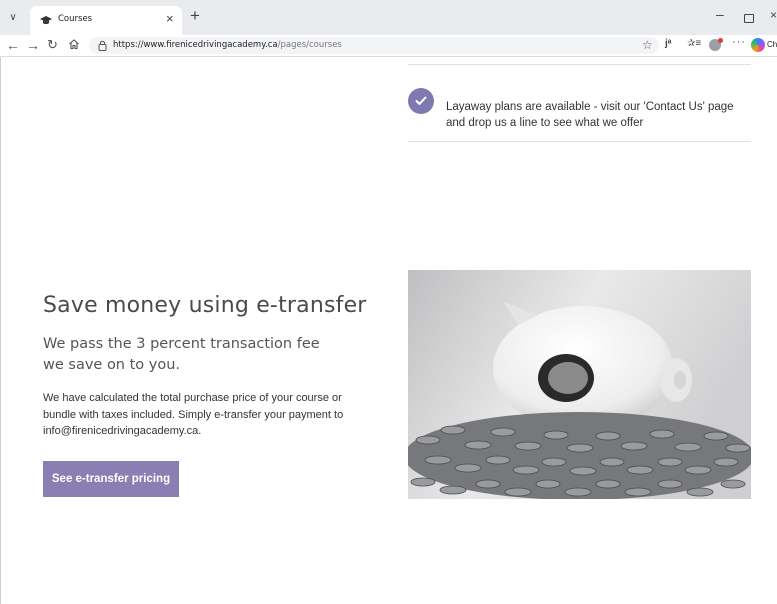 The width and height of the screenshot is (777, 604). Describe the element at coordinates (111, 479) in the screenshot. I see `see-etransfer-pricing-button: See e-transfer pricing` at that location.